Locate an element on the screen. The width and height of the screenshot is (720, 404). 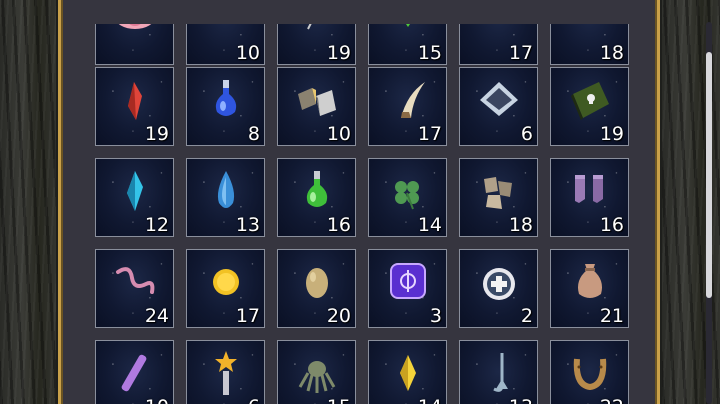
inventory-slot-blue-potion: 8 is located at coordinates (225, 106).